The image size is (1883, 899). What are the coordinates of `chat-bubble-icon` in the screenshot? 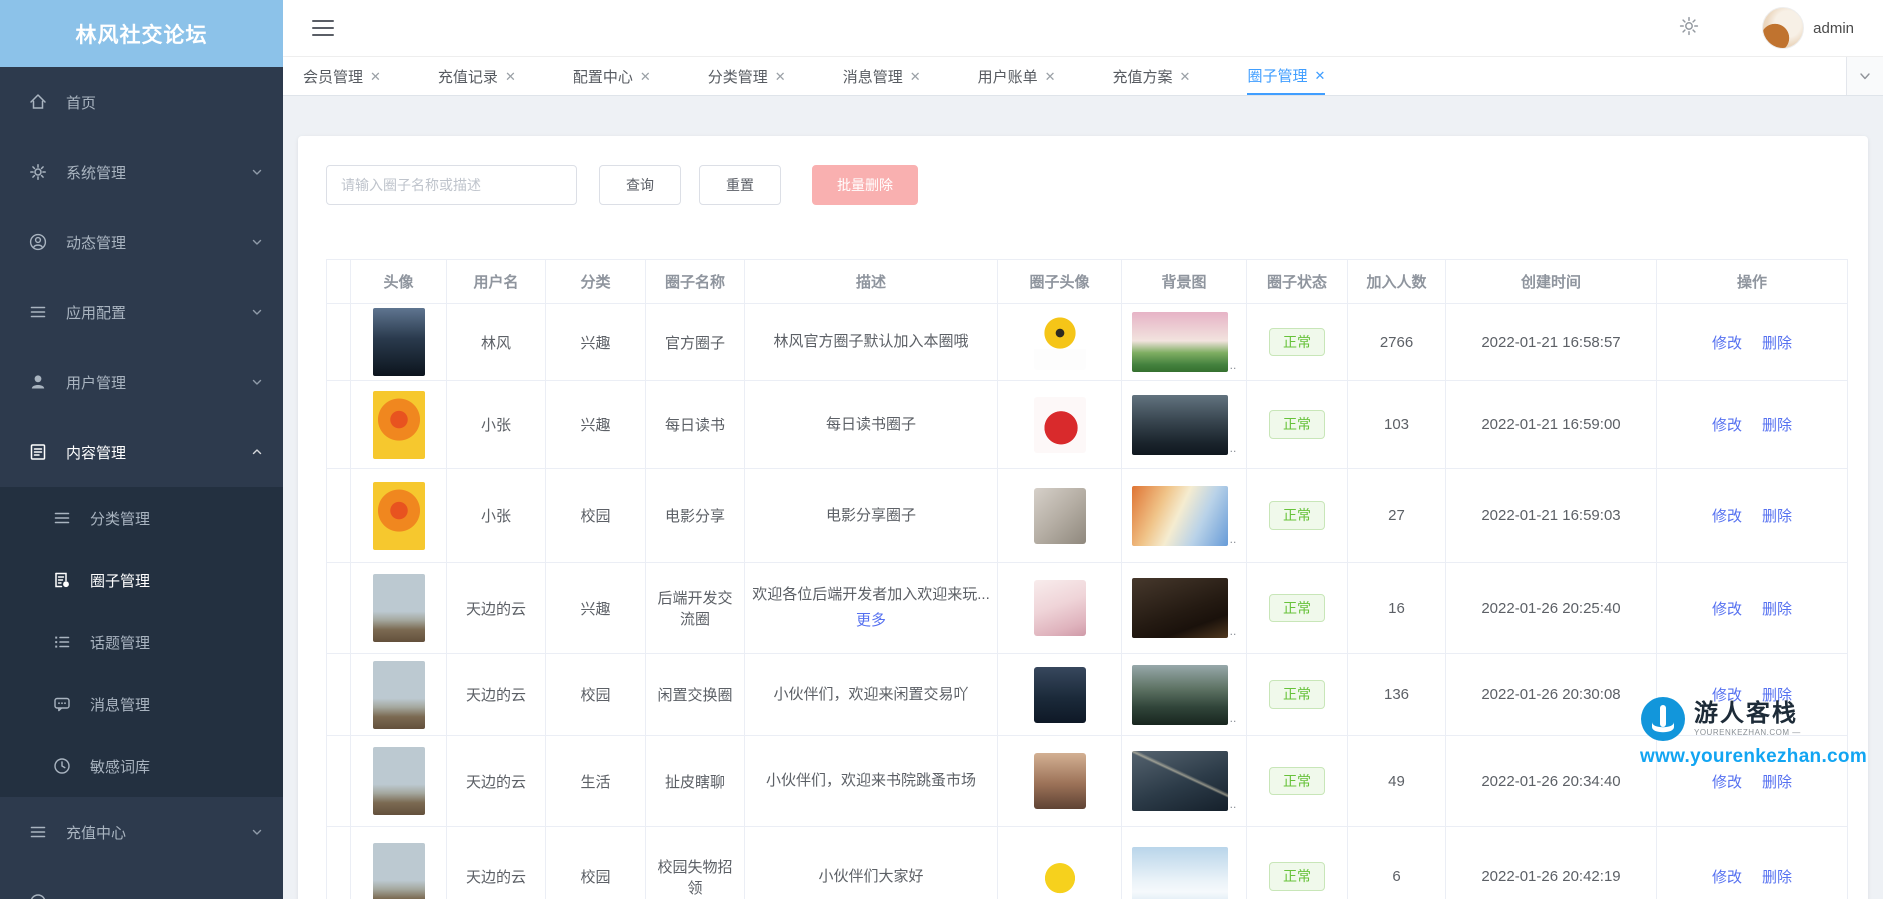 It's located at (62, 704).